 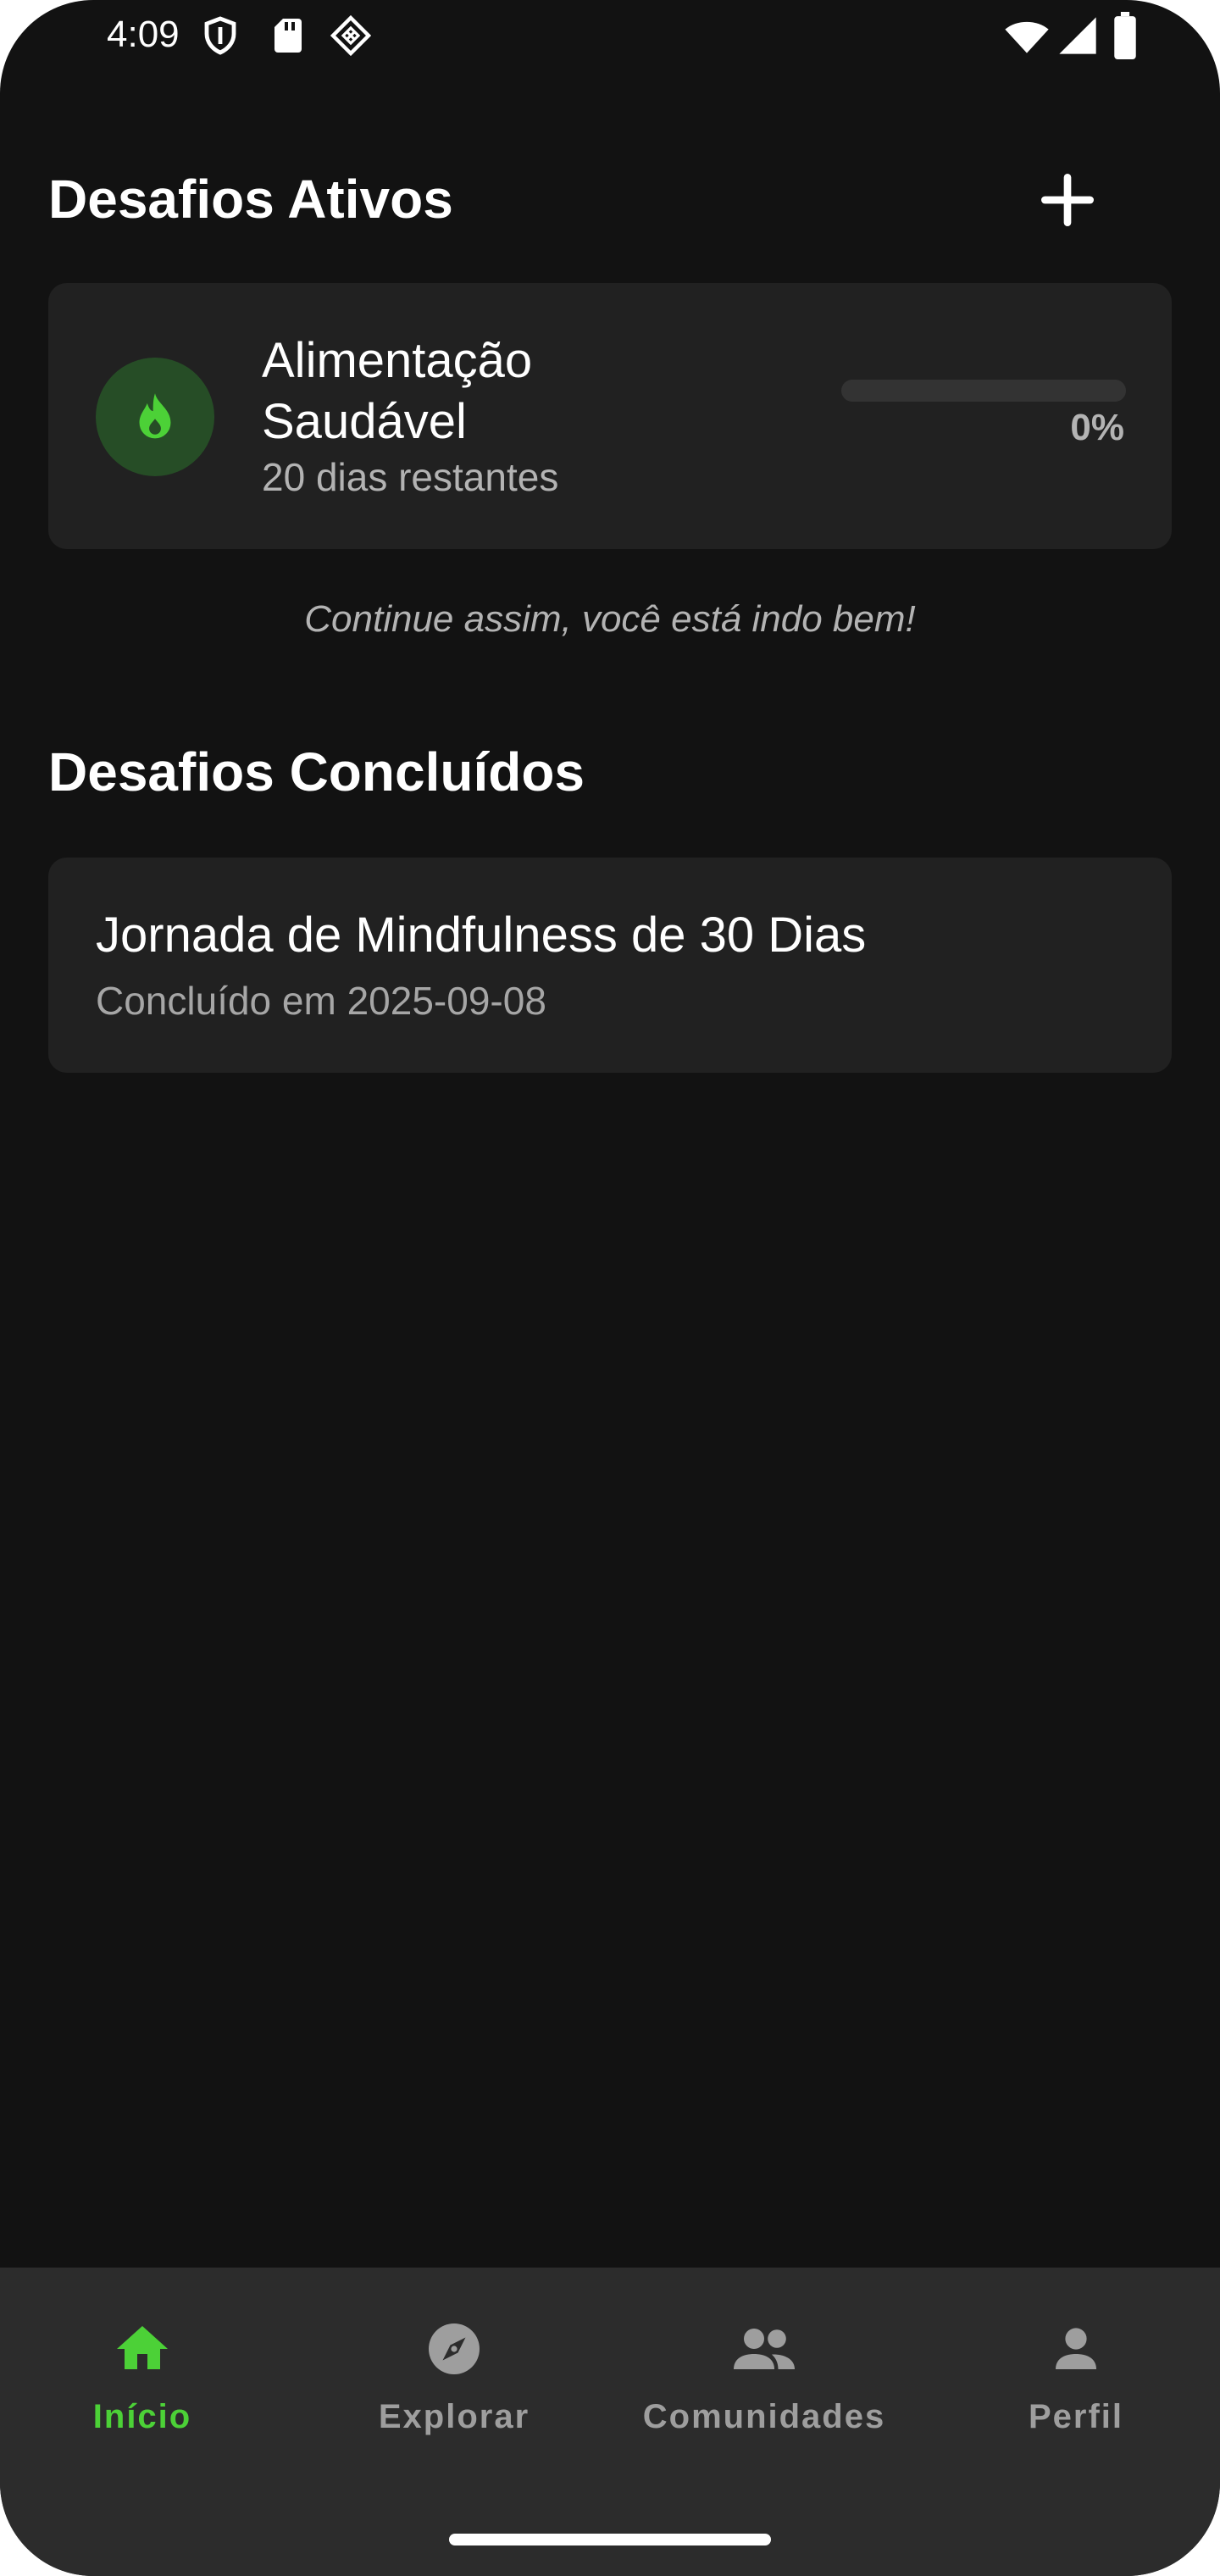 I want to click on completed-challenges-title: Desafios Concluídos, so click(x=316, y=771).